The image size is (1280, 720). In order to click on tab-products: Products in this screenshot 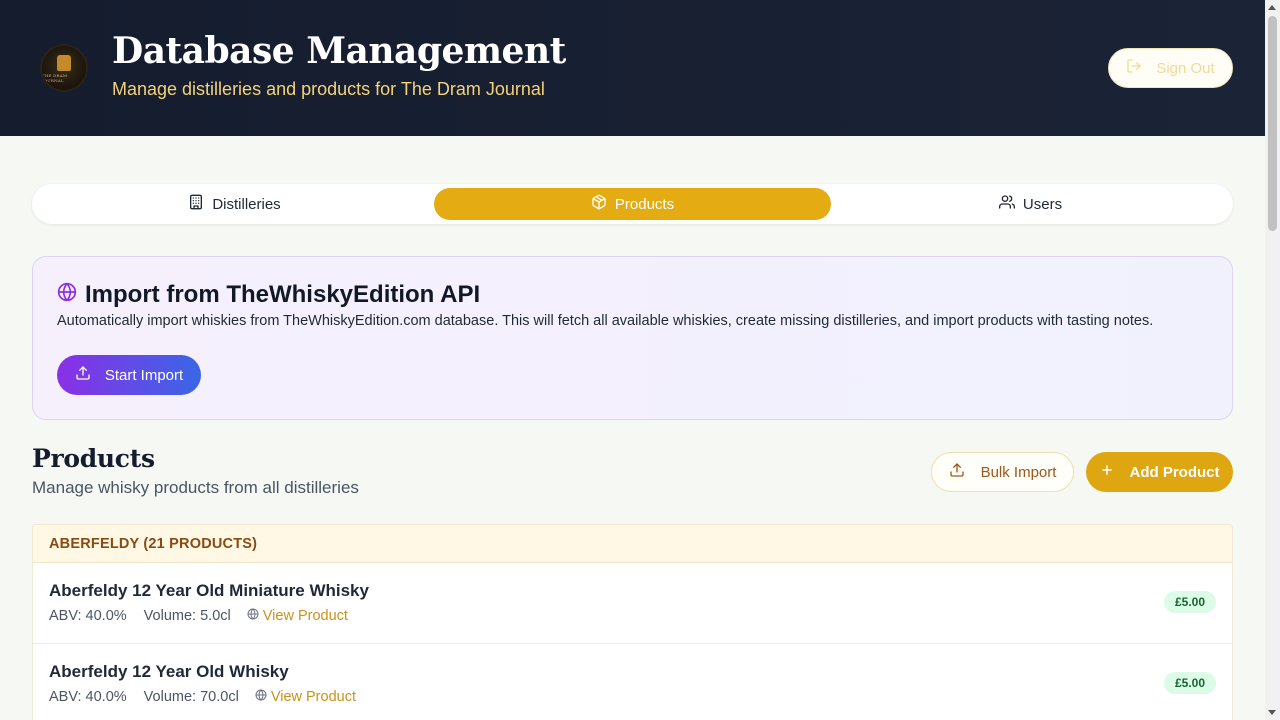, I will do `click(632, 204)`.